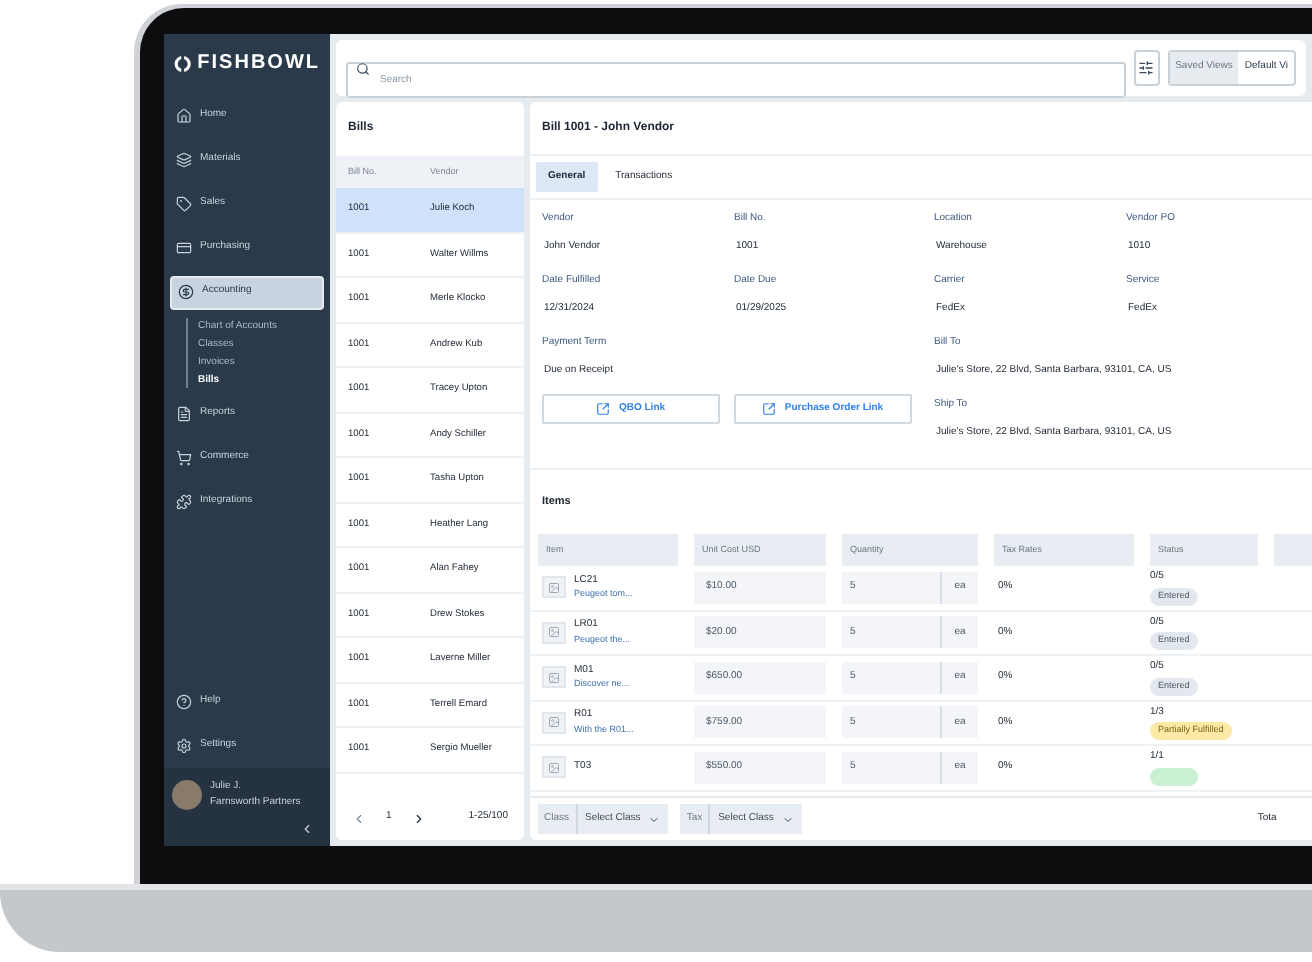  Describe the element at coordinates (418, 818) in the screenshot. I see `next-page-icon` at that location.